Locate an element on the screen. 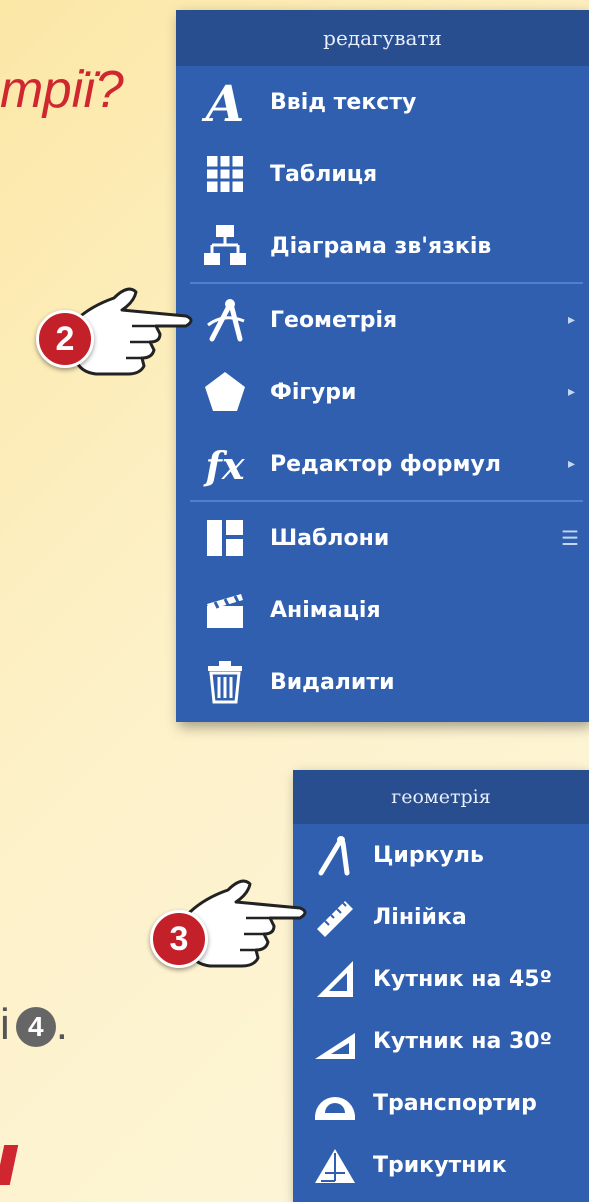 Image resolution: width=589 pixels, height=1202 pixels. hamburger-menu-icon: ☰ is located at coordinates (570, 538).